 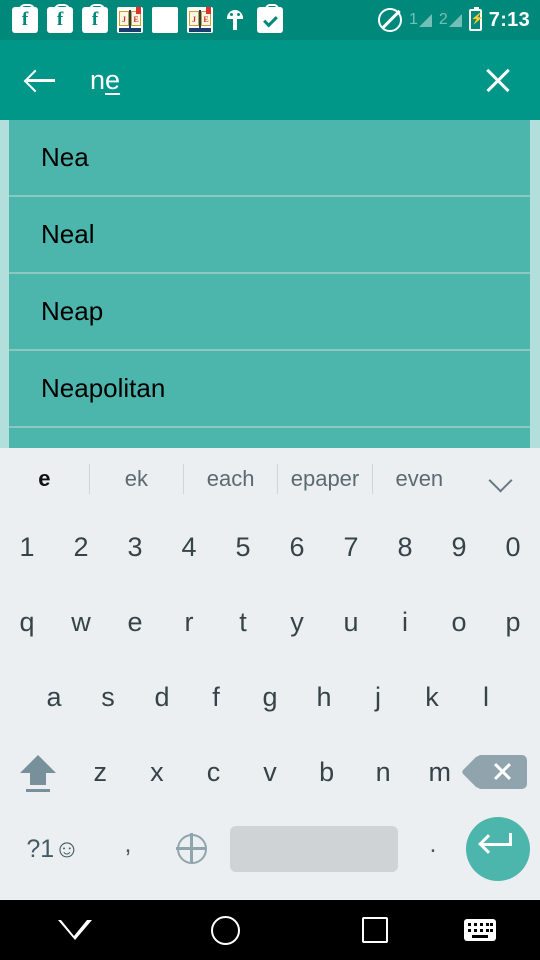 What do you see at coordinates (459, 547) in the screenshot?
I see `key-9: 9` at bounding box center [459, 547].